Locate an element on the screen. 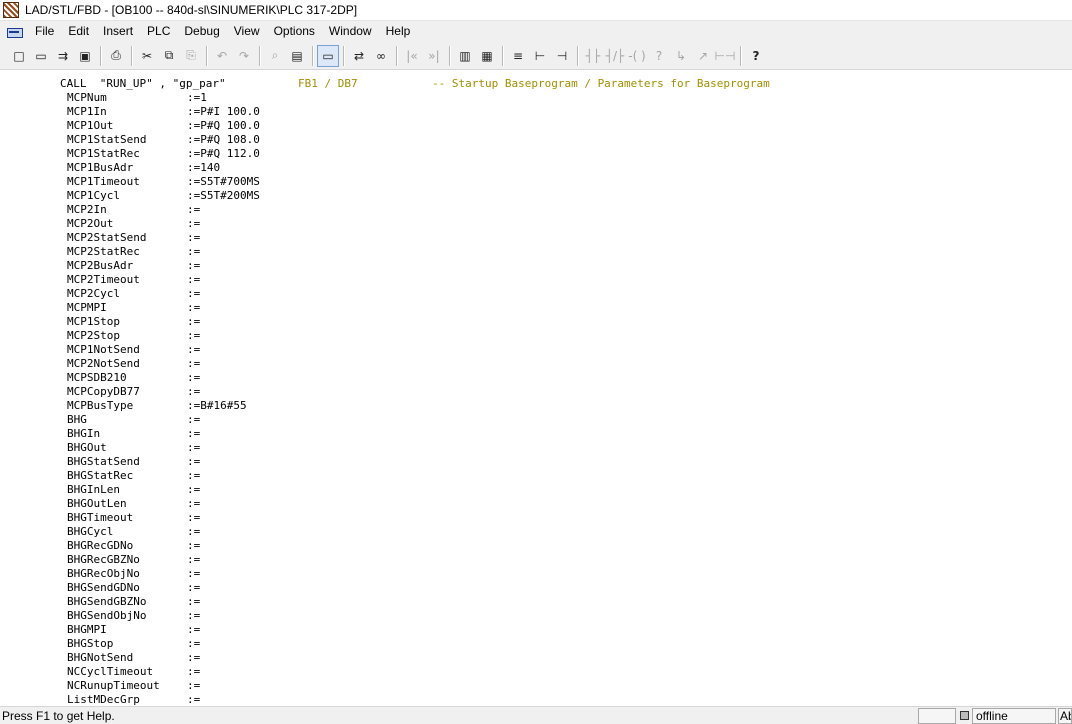  param-row: MCP2Stop:= is located at coordinates (267, 336).